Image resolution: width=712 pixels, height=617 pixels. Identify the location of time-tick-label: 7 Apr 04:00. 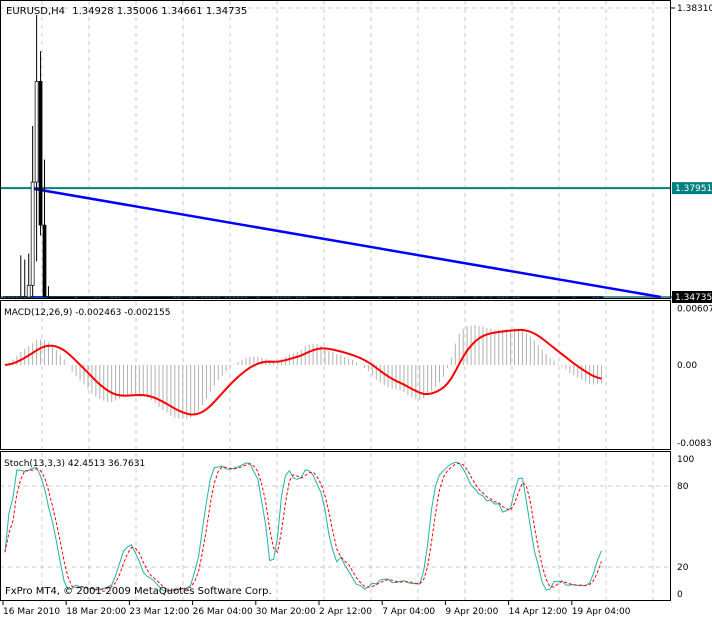
(408, 612).